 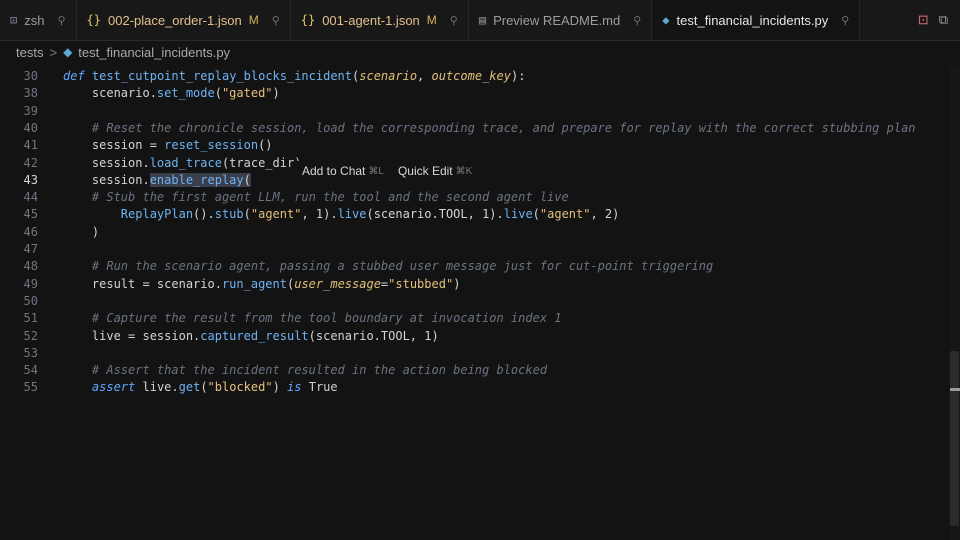 I want to click on record-icon: ⊡, so click(x=923, y=20).